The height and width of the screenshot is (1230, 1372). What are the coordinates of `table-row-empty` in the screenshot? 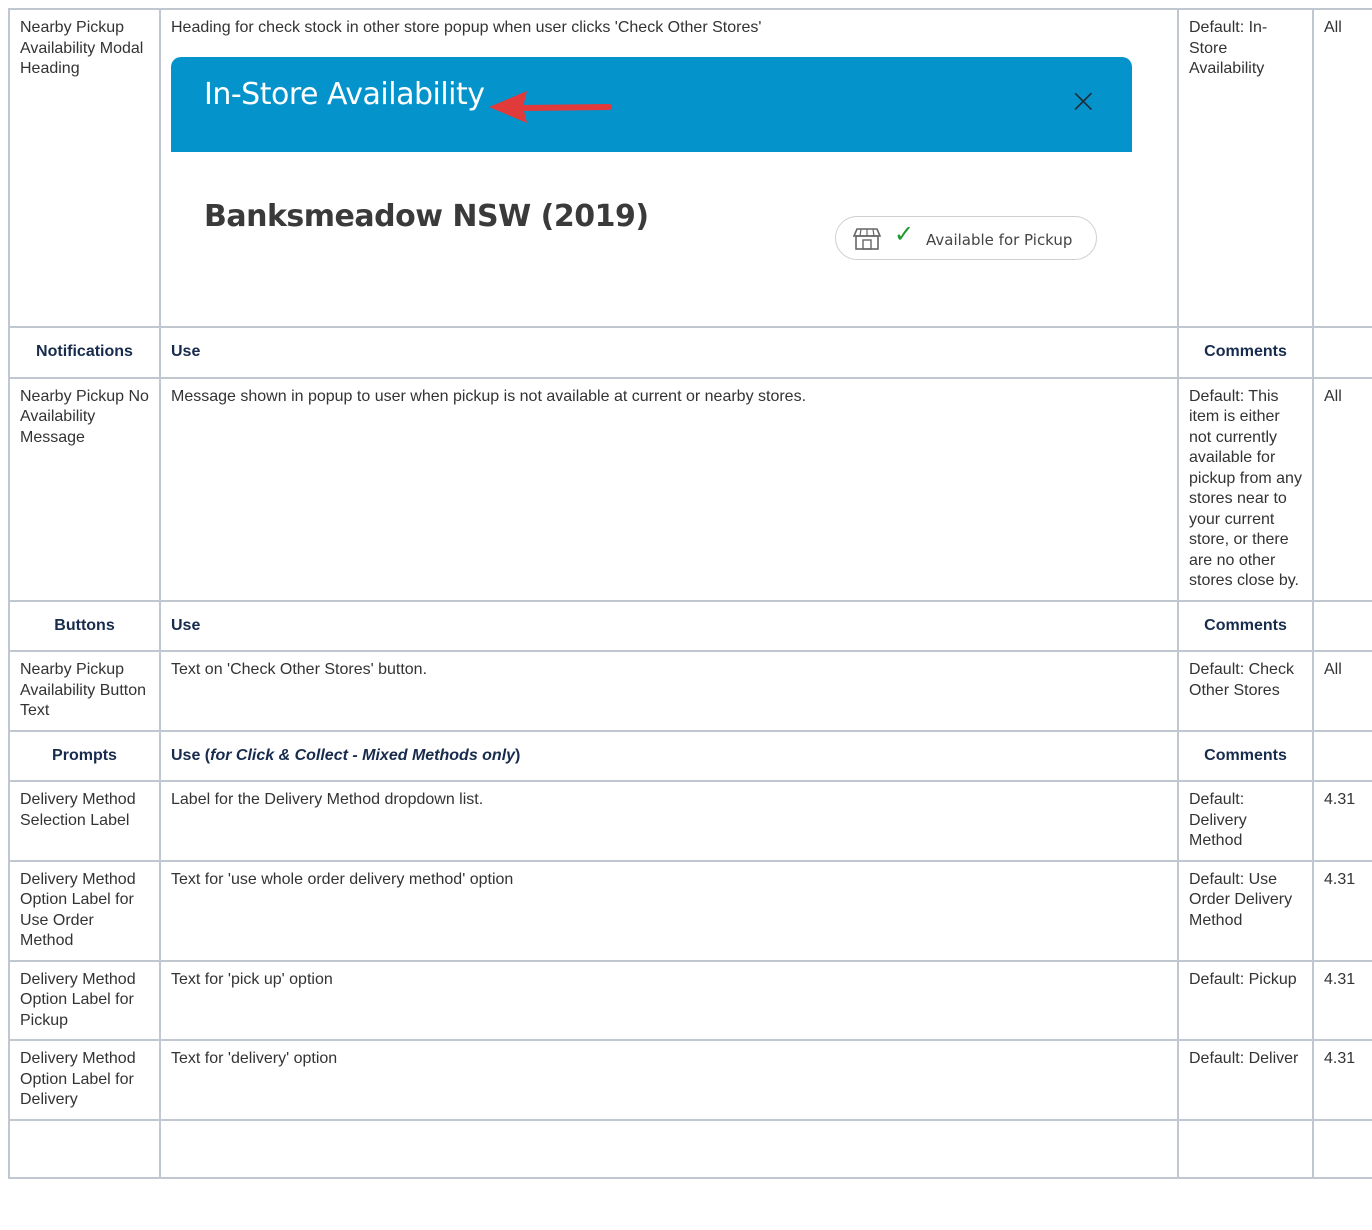 It's located at (690, 1148).